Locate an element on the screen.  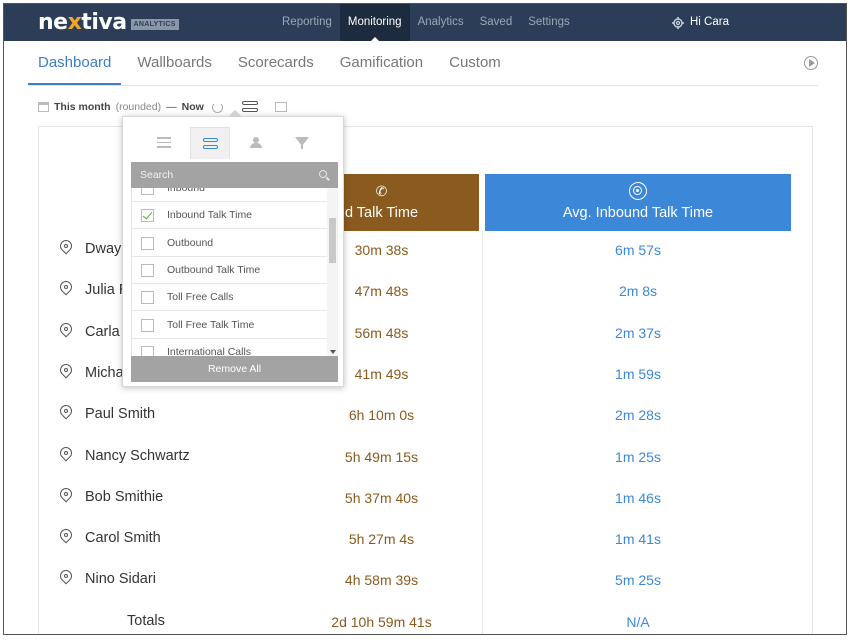
popover-tab-metrics is located at coordinates (210, 143).